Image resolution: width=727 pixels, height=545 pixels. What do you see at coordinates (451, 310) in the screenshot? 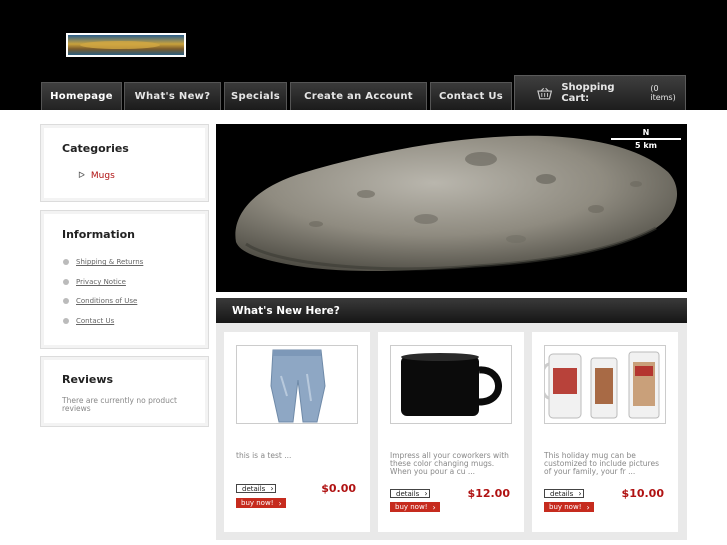
I see `whats-new-header: What's New Here?` at bounding box center [451, 310].